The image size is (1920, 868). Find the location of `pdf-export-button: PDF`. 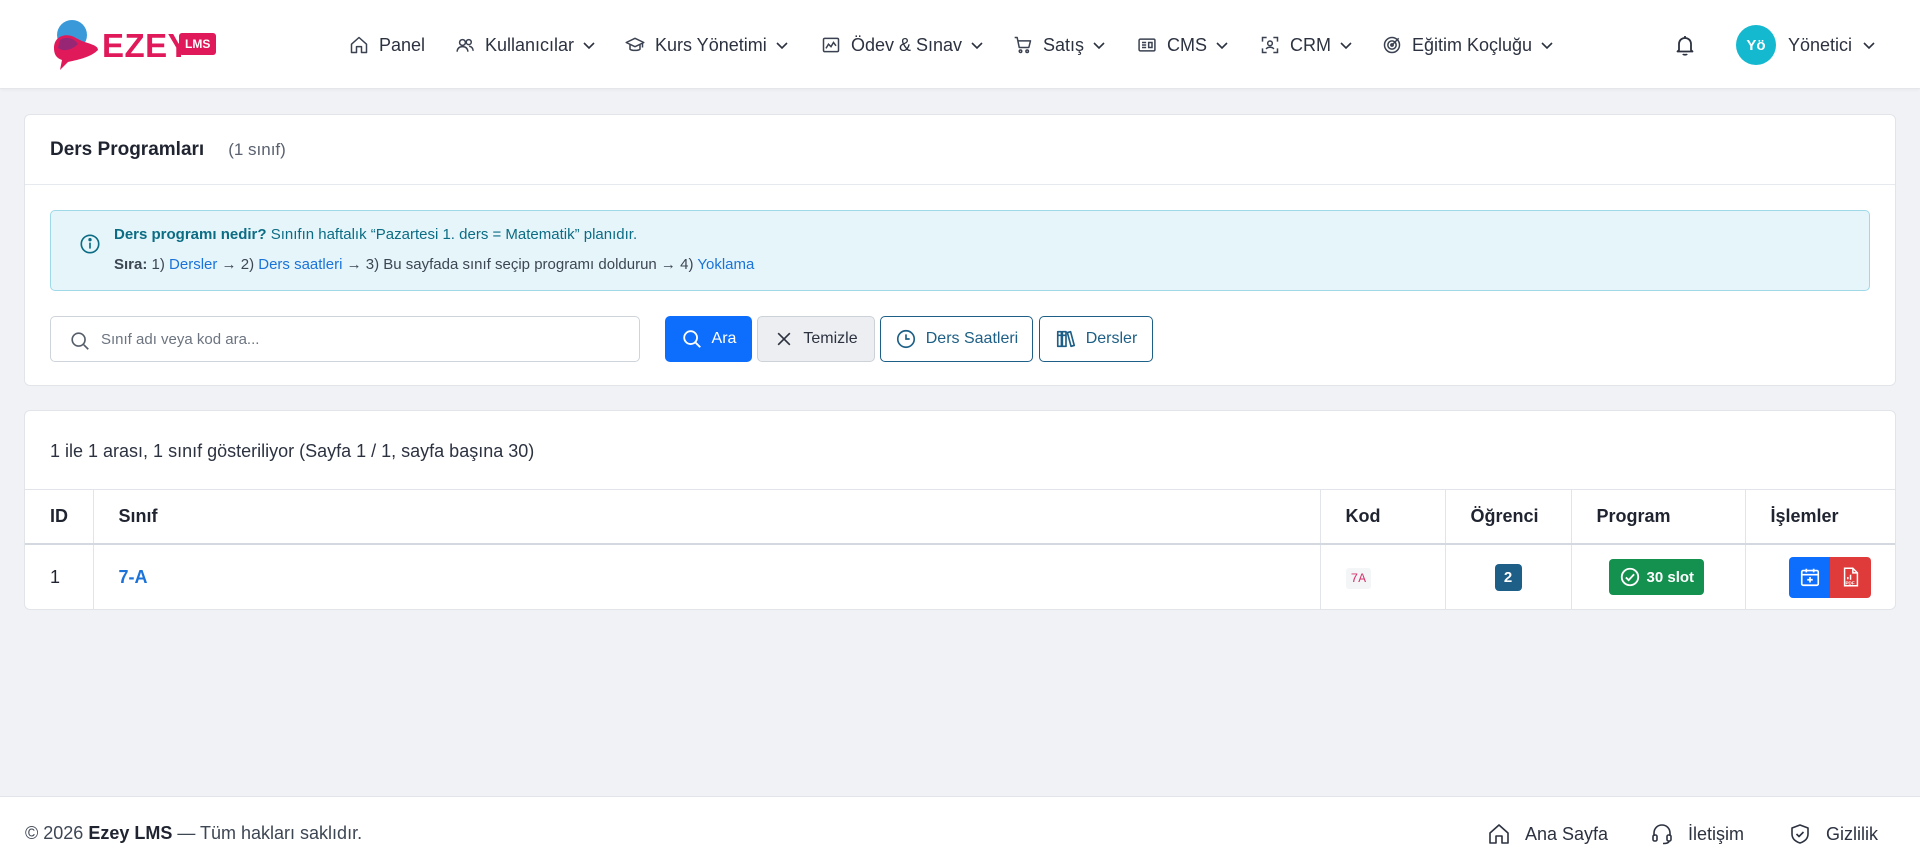

pdf-export-button: PDF is located at coordinates (1850, 577).